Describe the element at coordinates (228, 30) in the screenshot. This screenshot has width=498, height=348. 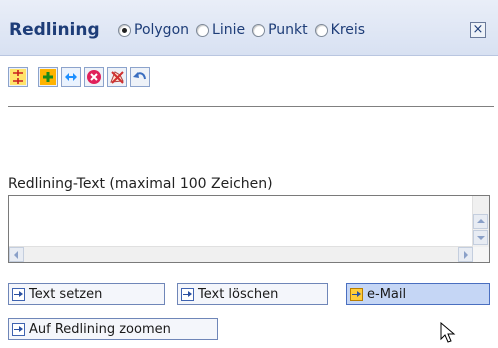
I see `radio-label-linie: Linie` at that location.